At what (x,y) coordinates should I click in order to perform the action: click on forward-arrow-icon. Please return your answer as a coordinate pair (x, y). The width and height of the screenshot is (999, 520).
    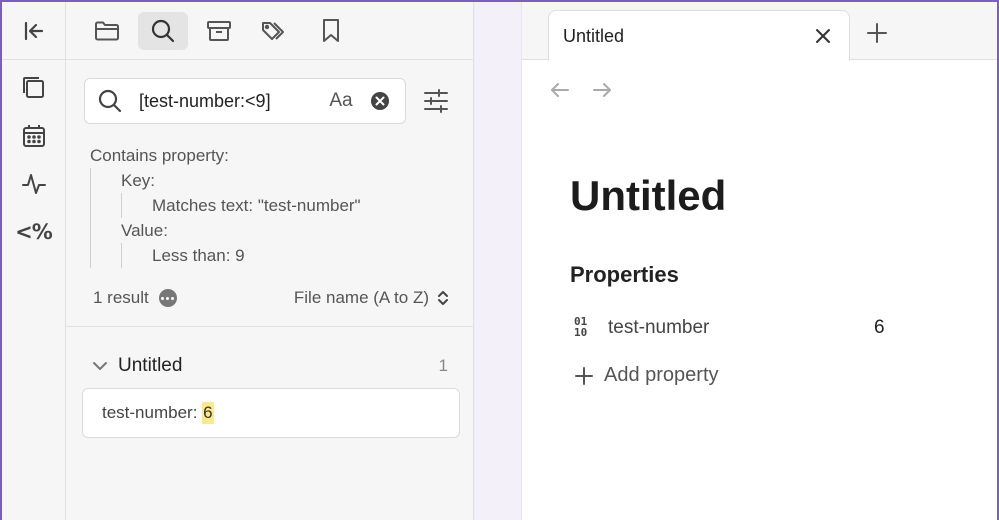
    Looking at the image, I should click on (602, 90).